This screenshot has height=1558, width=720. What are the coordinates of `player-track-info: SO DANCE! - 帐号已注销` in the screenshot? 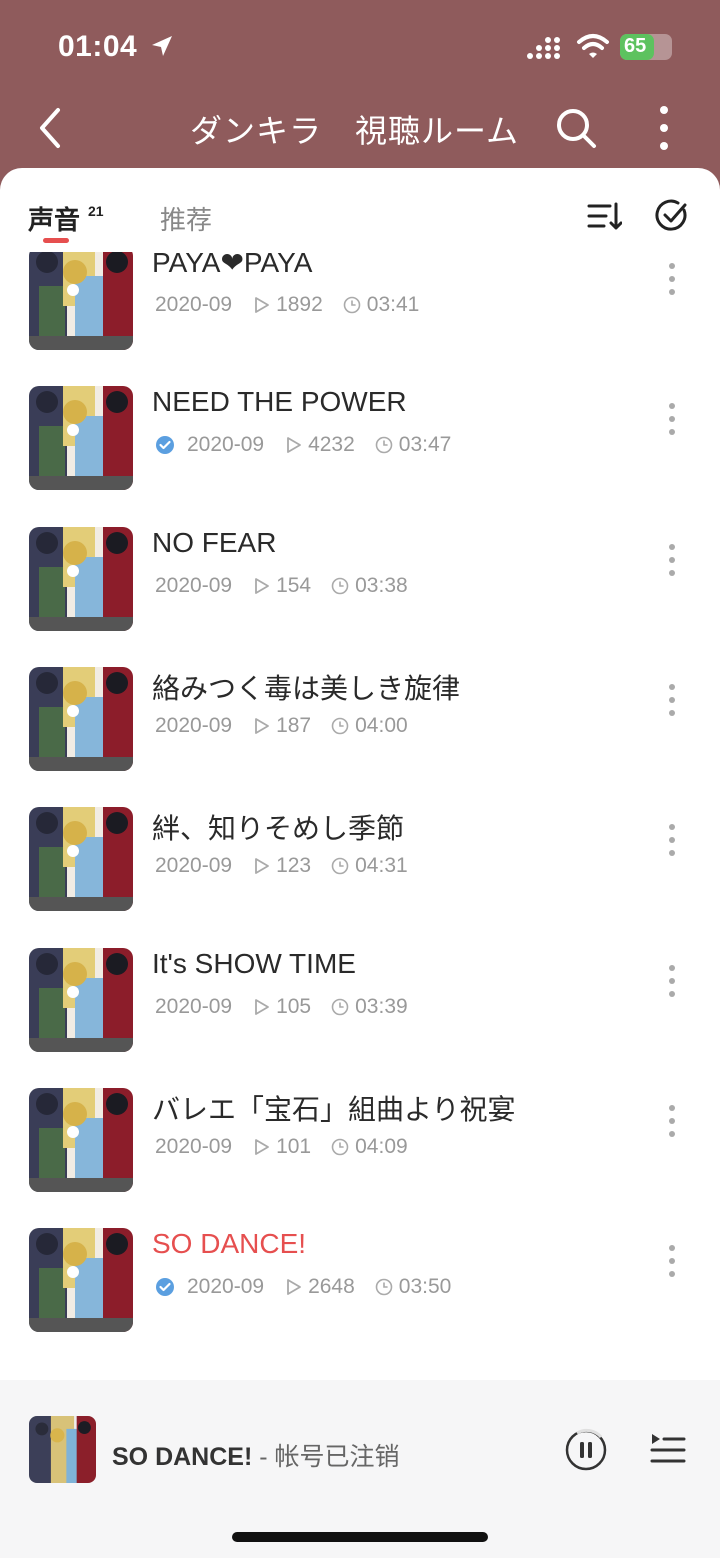 It's located at (256, 1455).